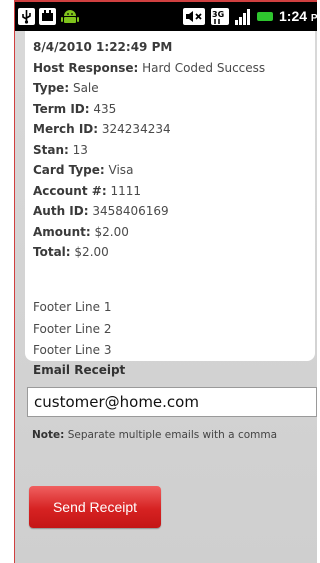  What do you see at coordinates (103, 47) in the screenshot?
I see `receipt-date: 8/4/2010 1:22:49 PM` at bounding box center [103, 47].